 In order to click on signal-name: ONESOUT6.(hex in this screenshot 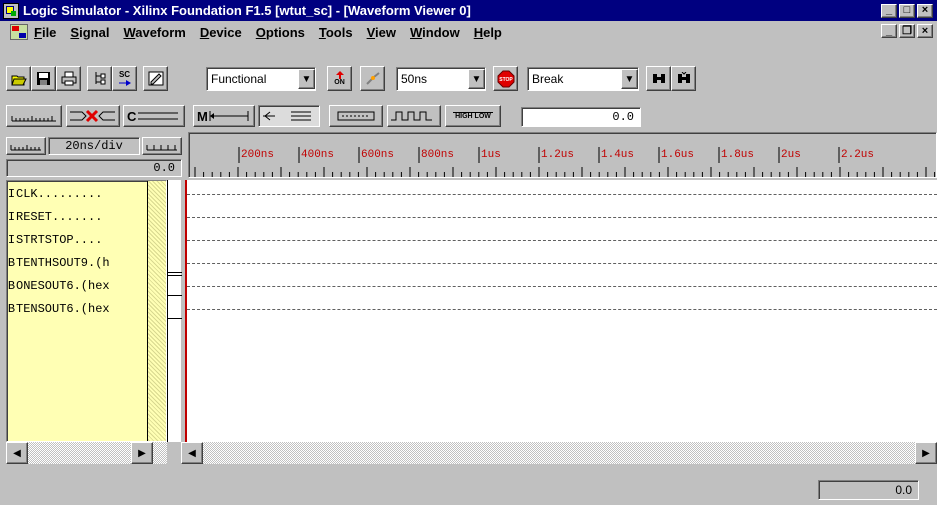, I will do `click(63, 286)`.